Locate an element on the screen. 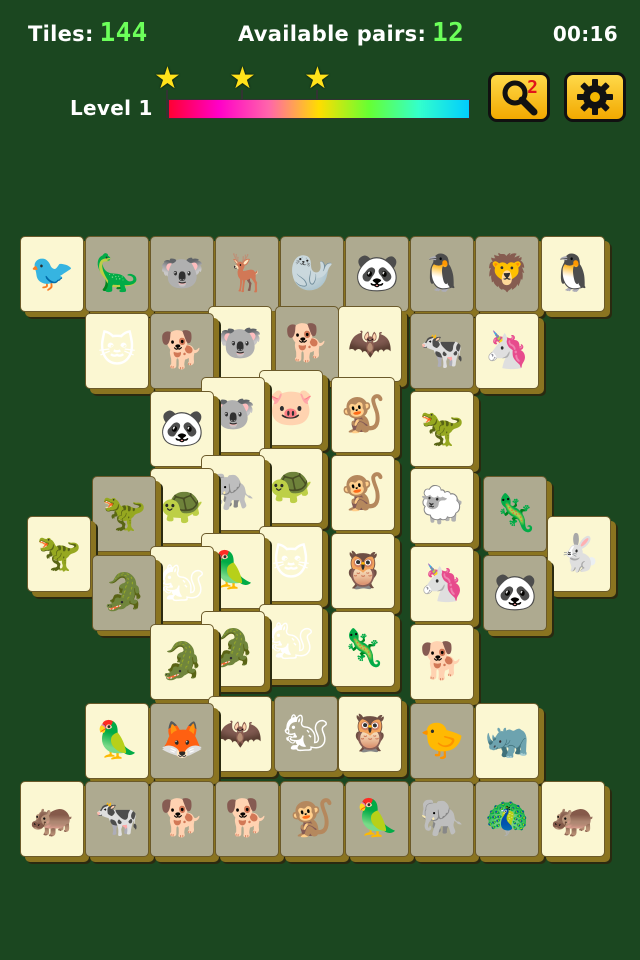  tile-chick: 🐤 is located at coordinates (442, 741).